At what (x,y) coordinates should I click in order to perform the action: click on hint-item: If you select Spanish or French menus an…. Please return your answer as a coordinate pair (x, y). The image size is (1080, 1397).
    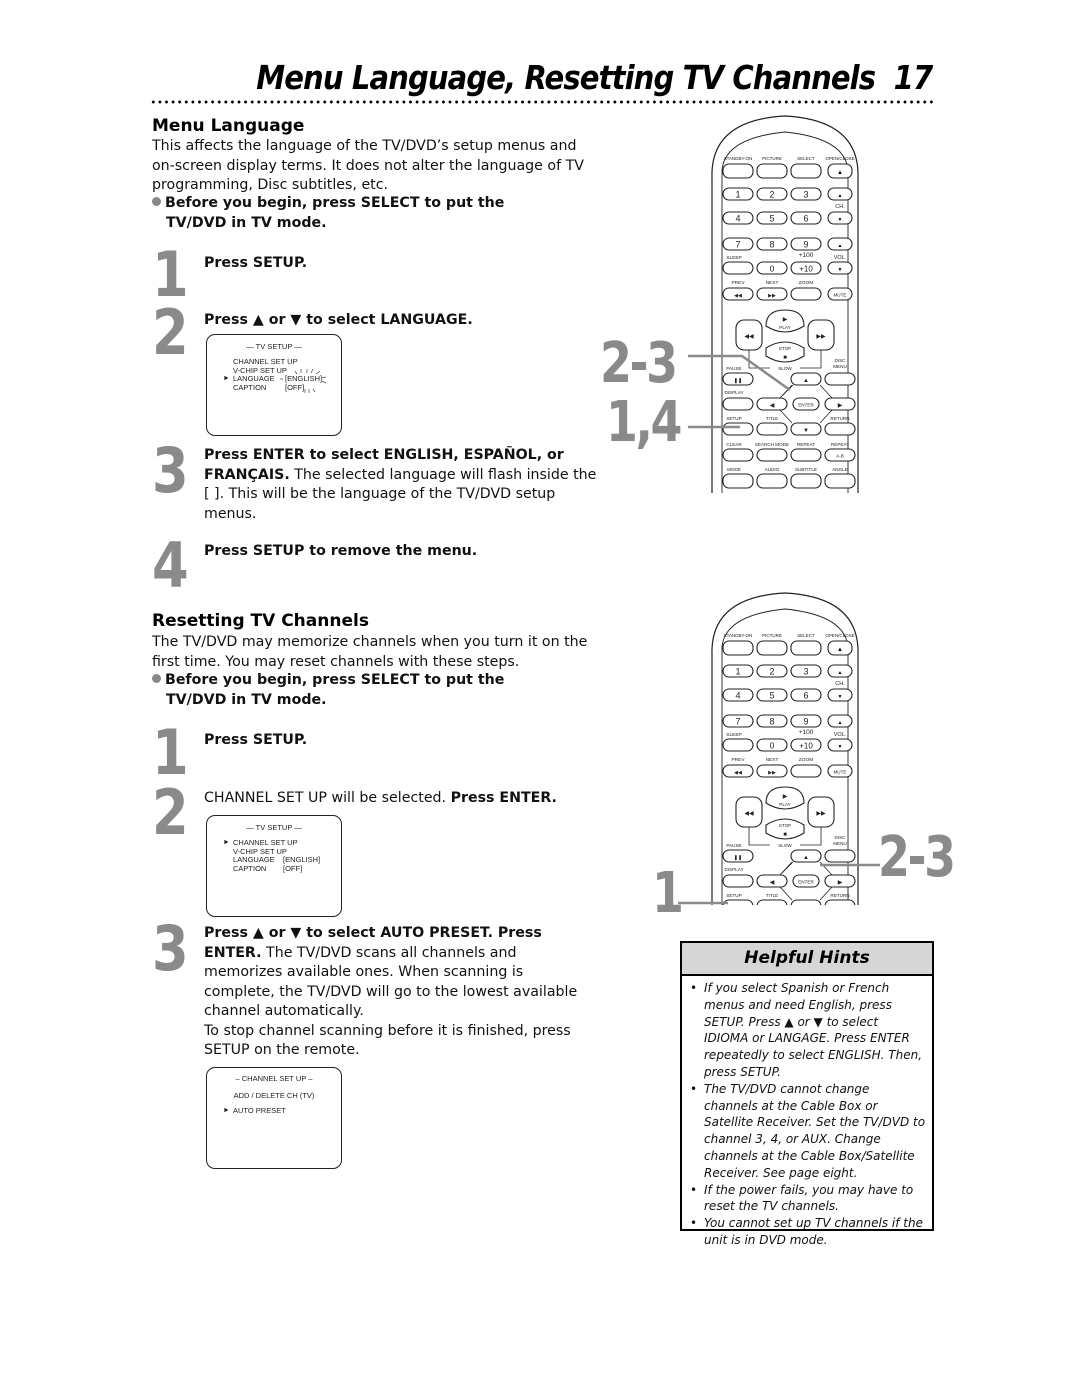
    Looking at the image, I should click on (807, 1030).